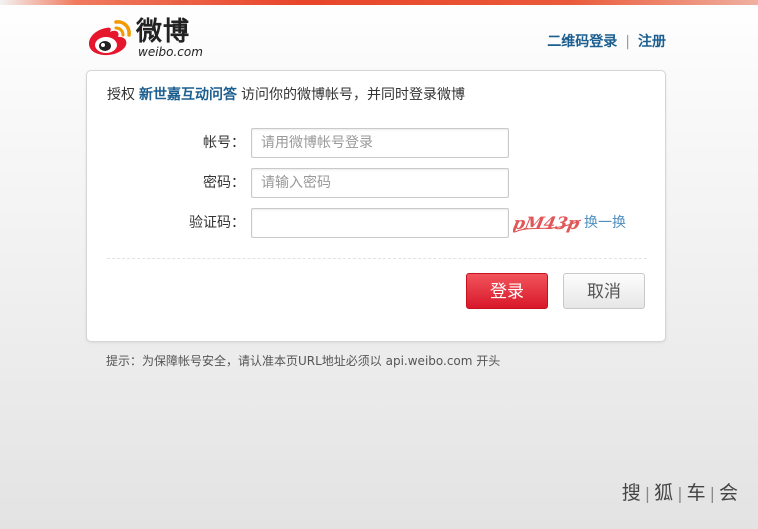 The width and height of the screenshot is (758, 529). Describe the element at coordinates (632, 493) in the screenshot. I see `watermark-char: 搜` at that location.